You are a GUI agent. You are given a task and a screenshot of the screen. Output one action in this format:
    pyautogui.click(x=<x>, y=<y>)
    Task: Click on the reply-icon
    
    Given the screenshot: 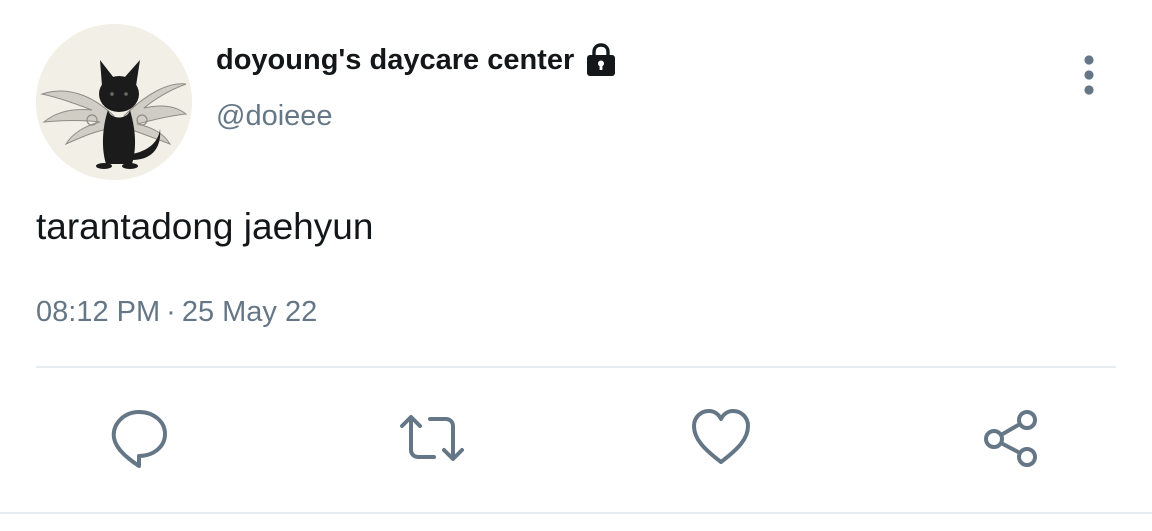 What is the action you would take?
    pyautogui.click(x=139, y=439)
    